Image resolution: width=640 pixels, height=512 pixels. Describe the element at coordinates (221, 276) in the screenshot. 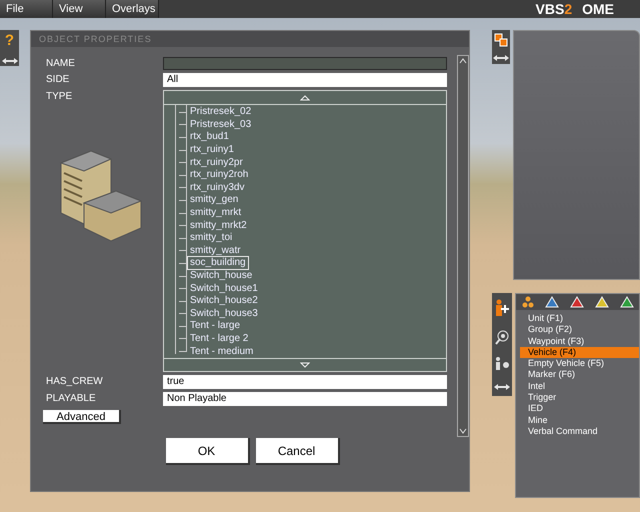

I see `tree-item: Switch_house` at that location.